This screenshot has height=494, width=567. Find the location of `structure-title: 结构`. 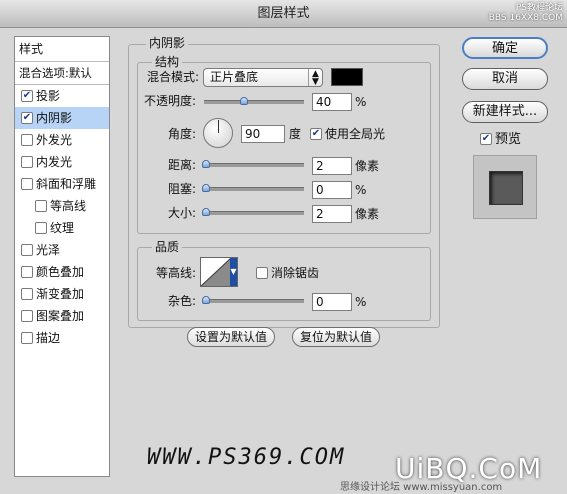

structure-title: 结构 is located at coordinates (167, 62).